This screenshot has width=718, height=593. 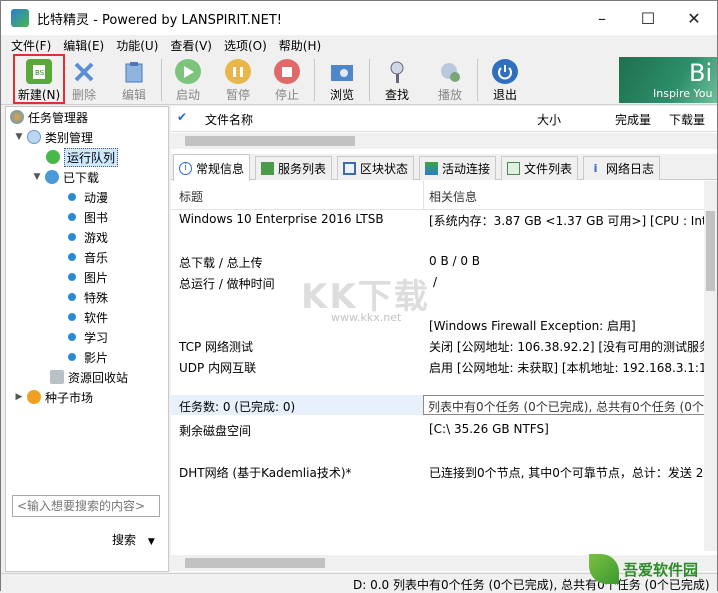 I want to click on tab-netlog: i 网络日志, so click(x=622, y=168).